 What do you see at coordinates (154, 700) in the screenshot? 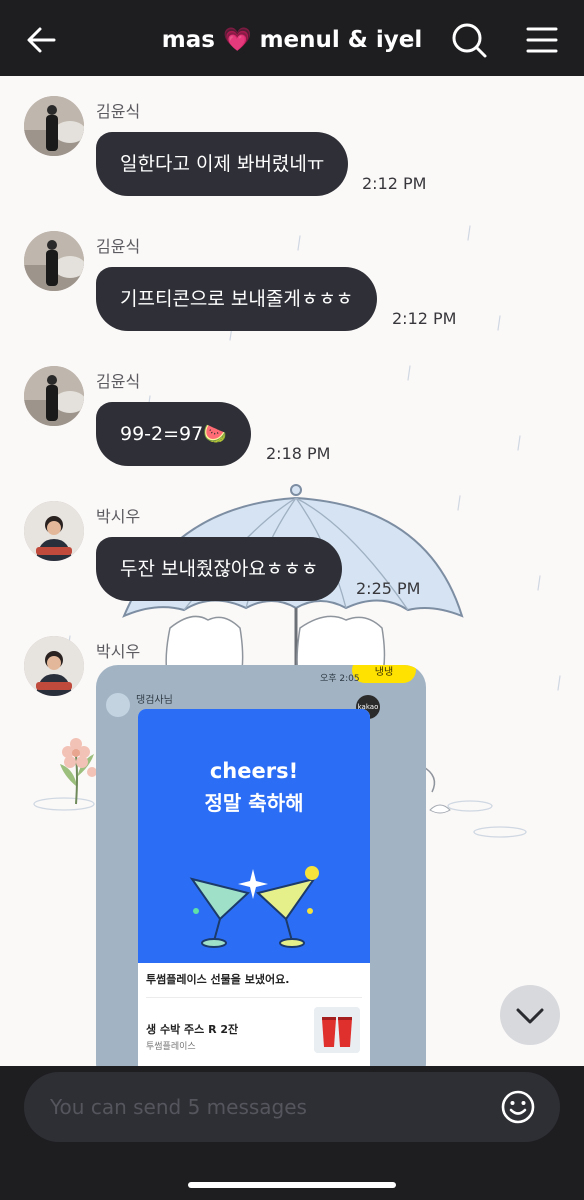
I see `gift-sender-name: 댕검사님` at bounding box center [154, 700].